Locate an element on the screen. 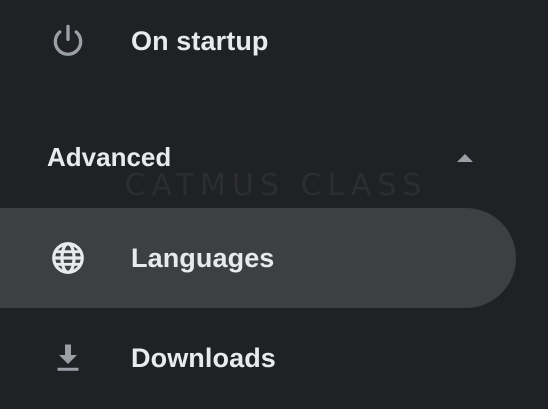 This screenshot has height=409, width=548. caret-up-icon is located at coordinates (465, 158).